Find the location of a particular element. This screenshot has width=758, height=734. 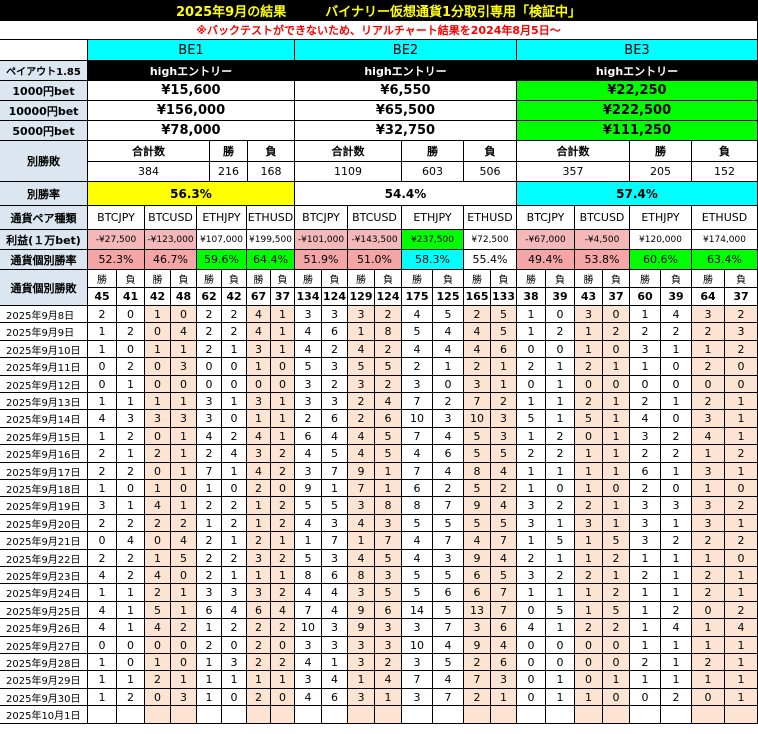

win-header: 勝 is located at coordinates (531, 279).